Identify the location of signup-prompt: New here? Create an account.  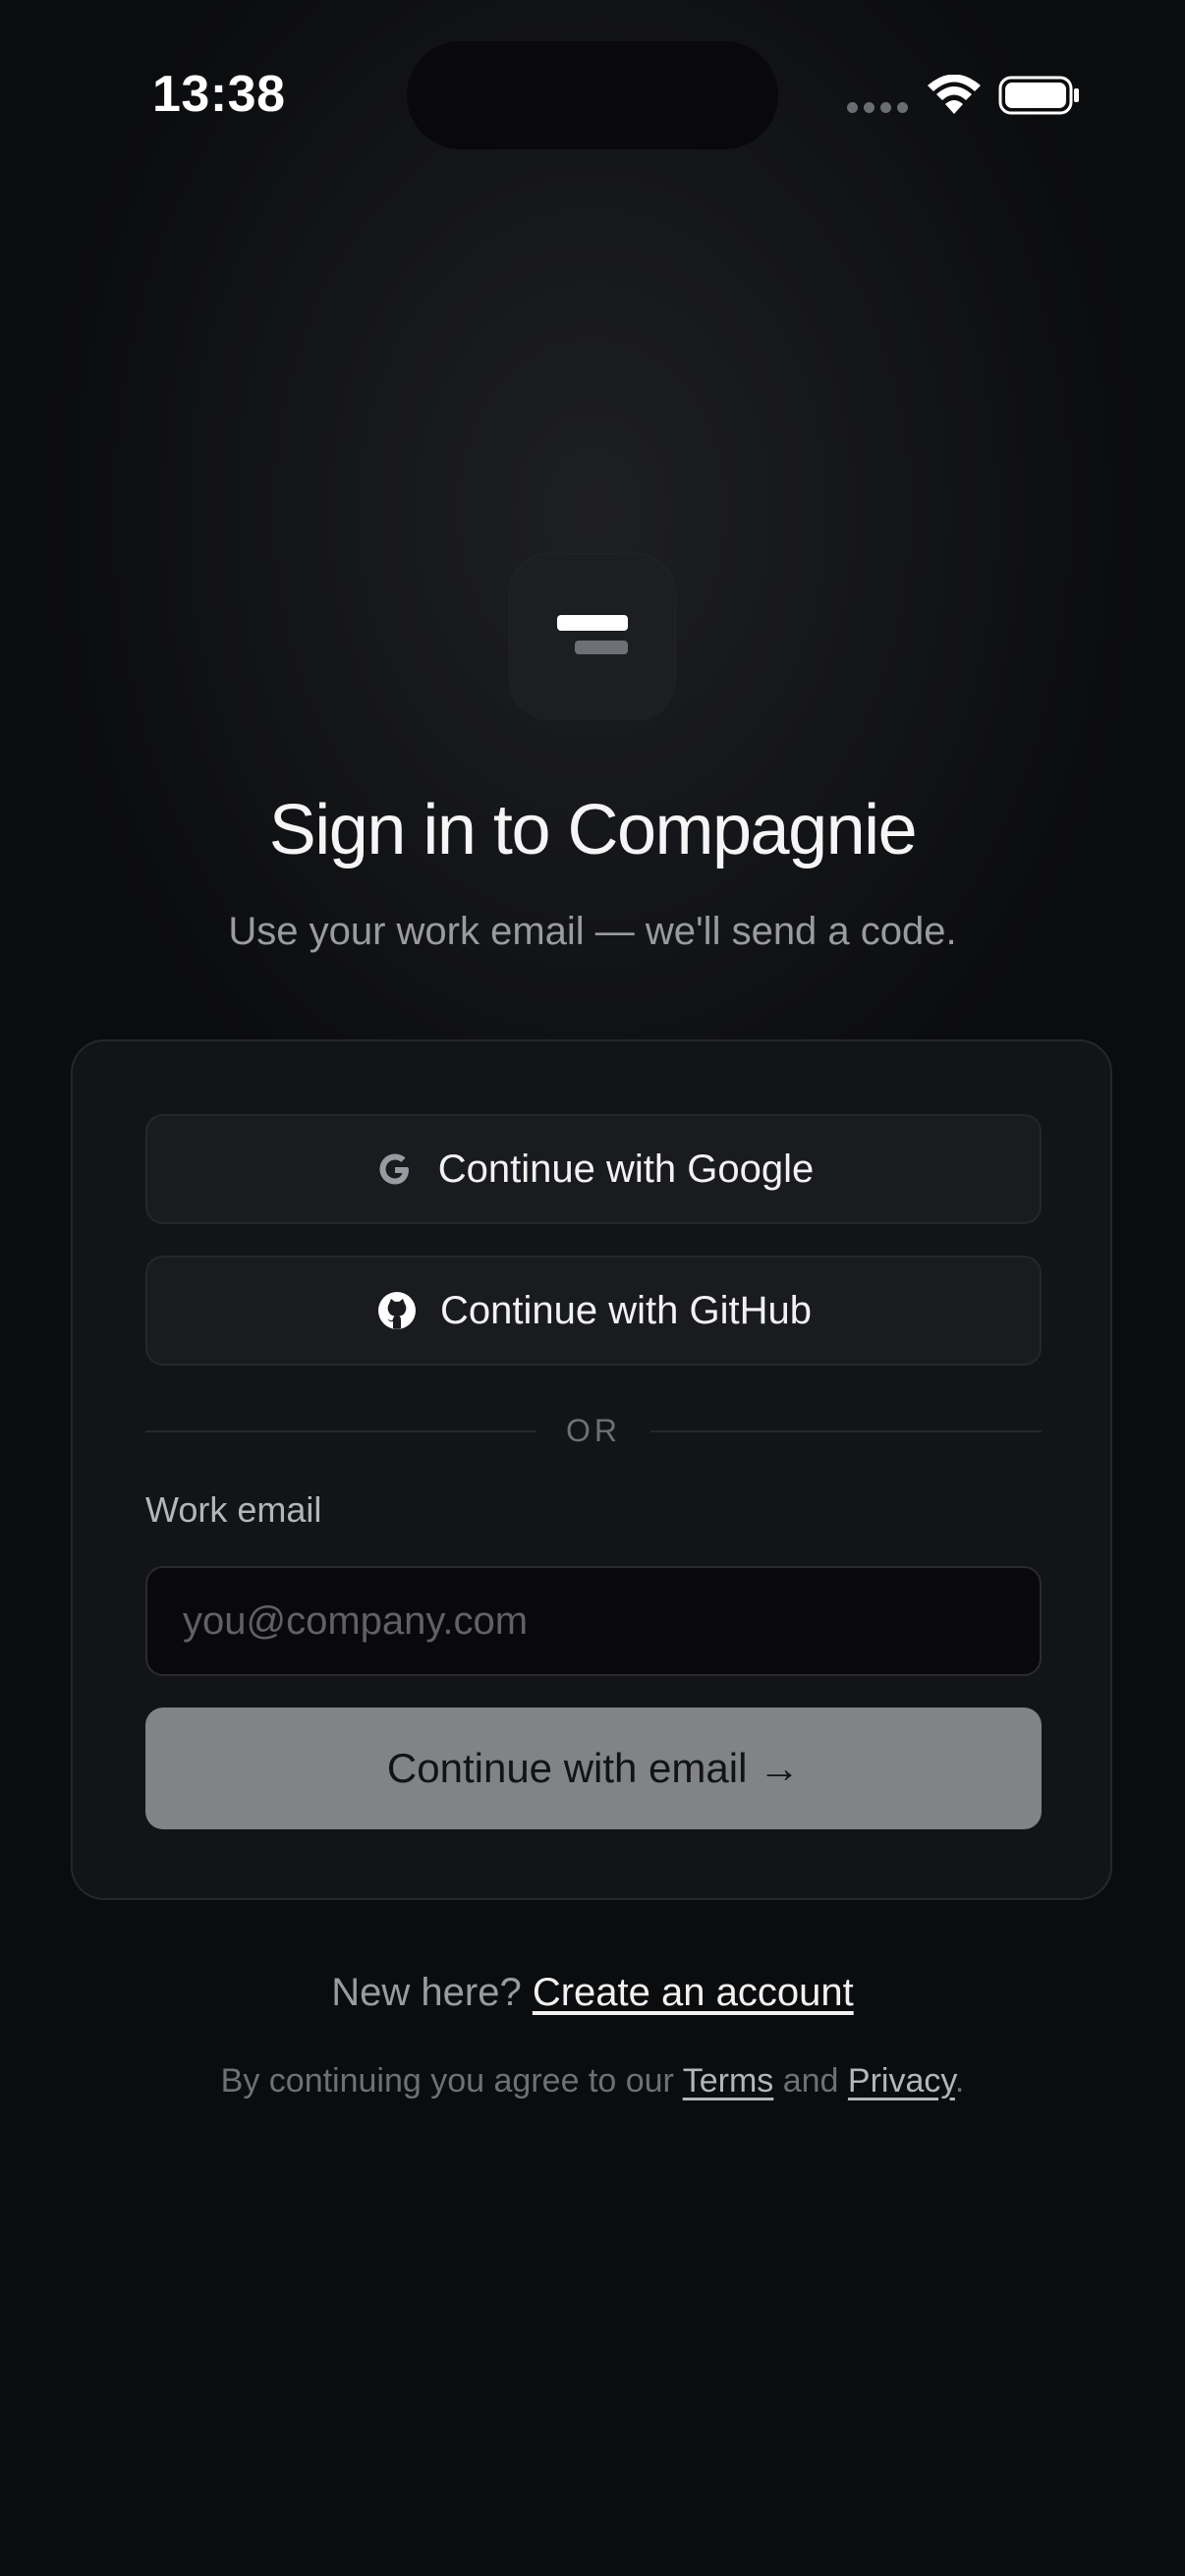
(592, 1992).